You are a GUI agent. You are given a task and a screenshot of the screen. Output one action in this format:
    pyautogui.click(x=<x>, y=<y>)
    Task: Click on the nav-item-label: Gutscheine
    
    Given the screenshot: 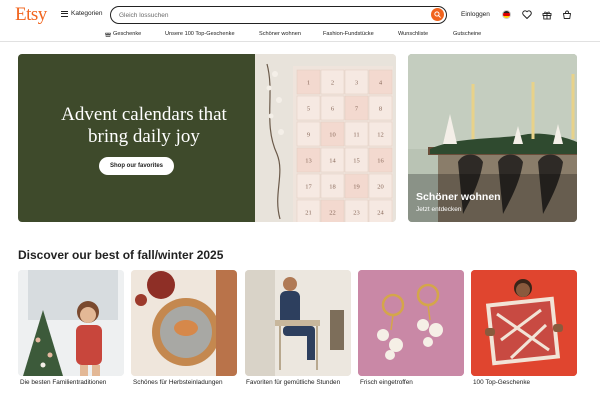 What is the action you would take?
    pyautogui.click(x=467, y=34)
    